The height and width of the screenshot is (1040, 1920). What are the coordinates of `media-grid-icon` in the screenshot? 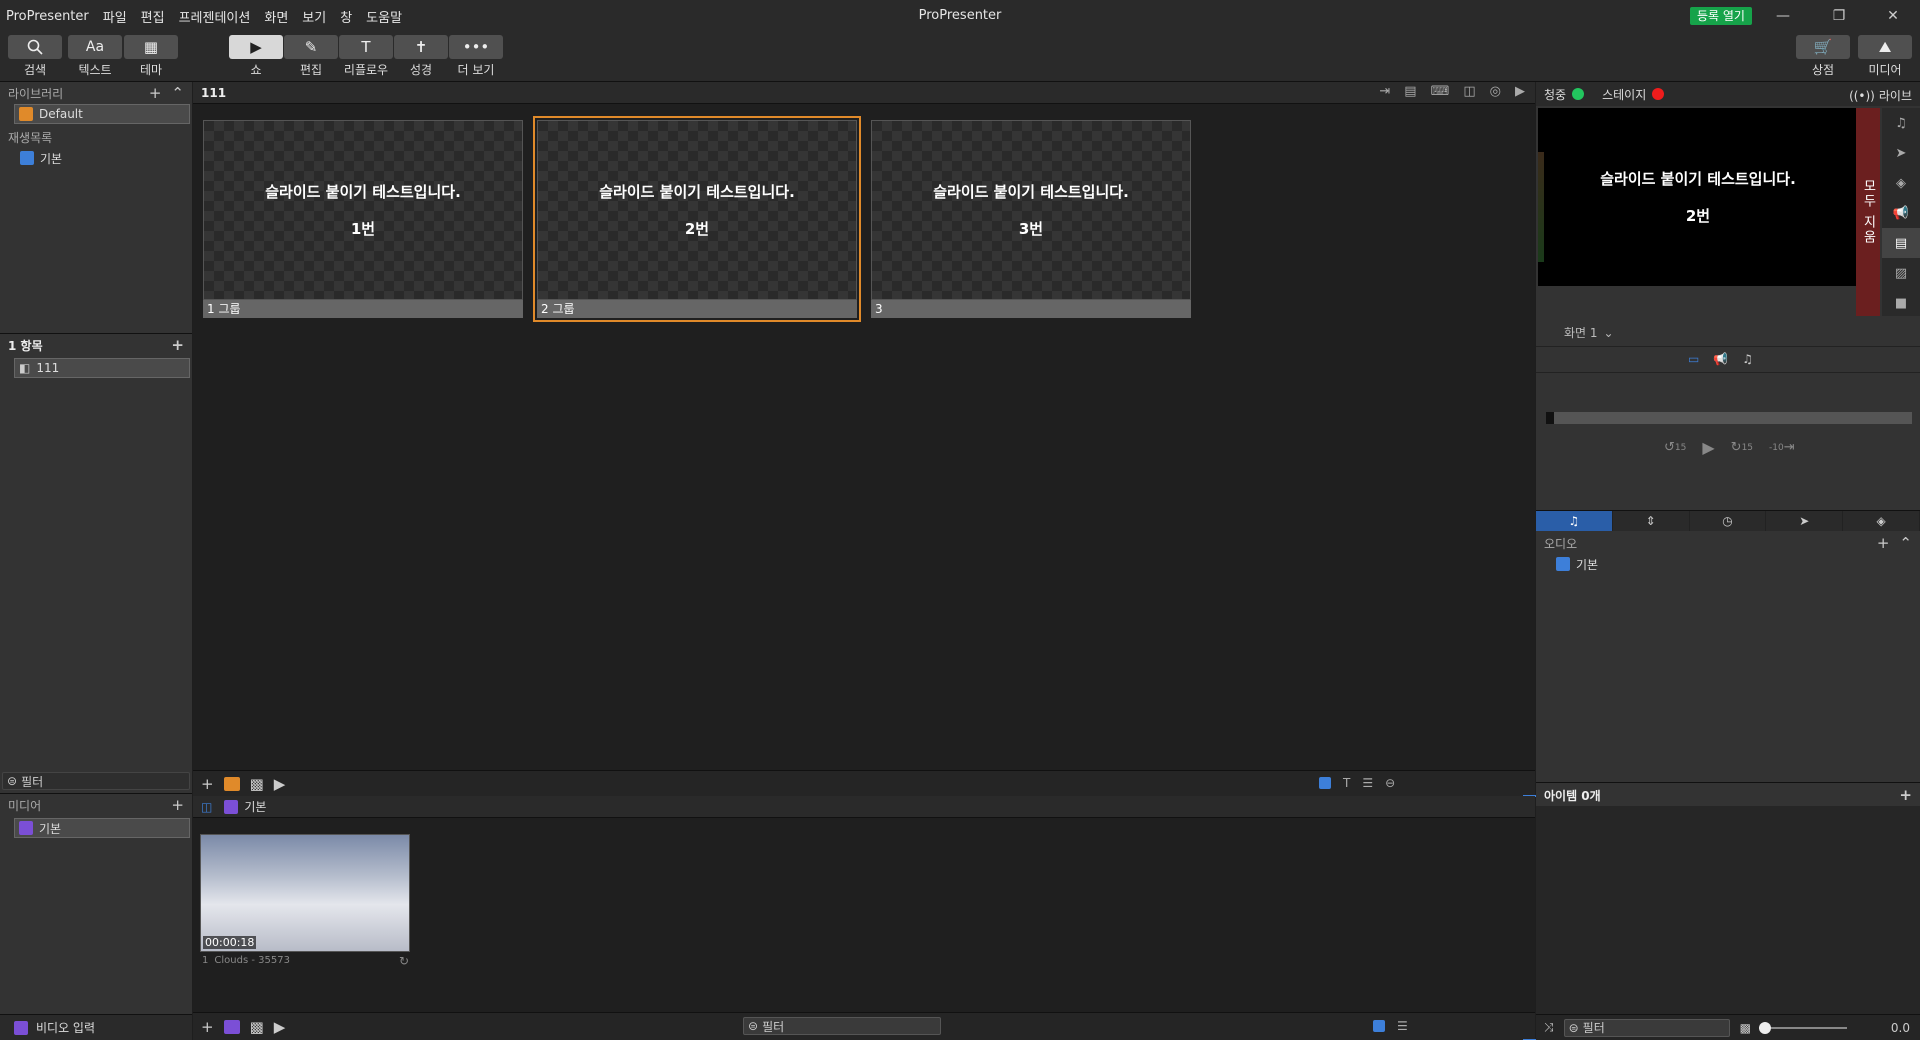 It's located at (231, 1026).